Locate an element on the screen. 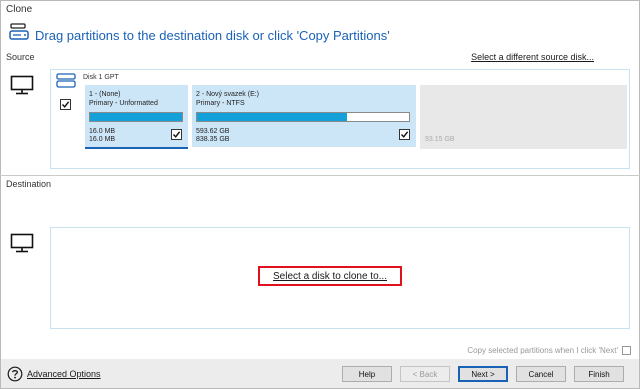 The height and width of the screenshot is (389, 640). partition-2-usage-bar is located at coordinates (303, 117).